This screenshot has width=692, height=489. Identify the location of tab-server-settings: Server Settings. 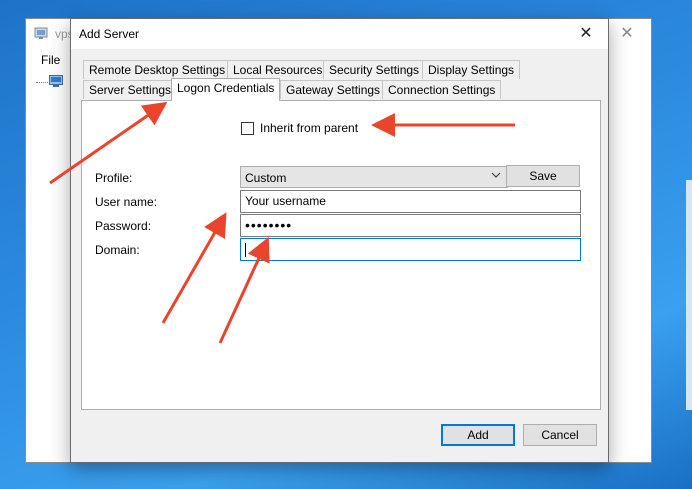
(130, 89).